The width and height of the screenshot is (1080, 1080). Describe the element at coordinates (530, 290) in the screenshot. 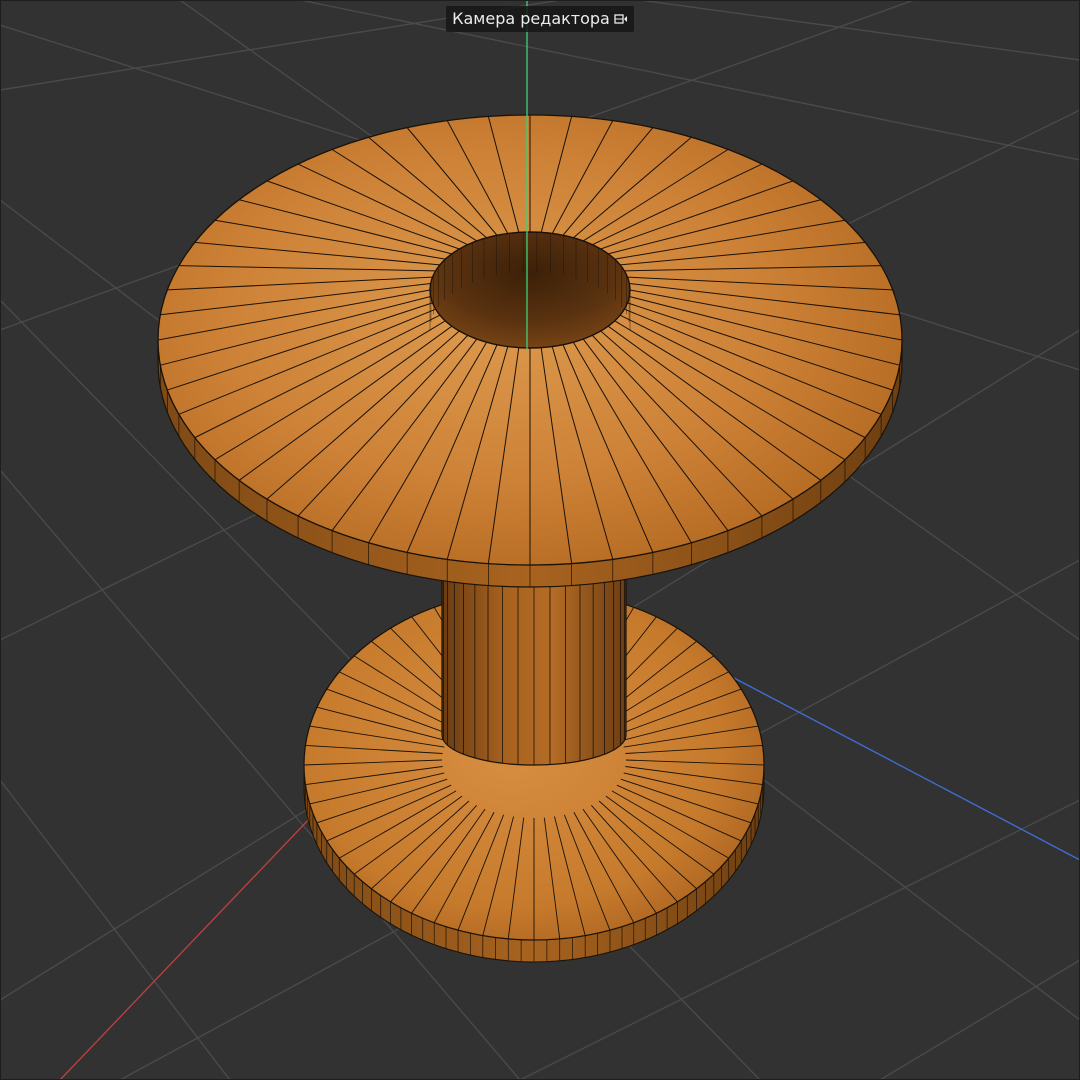

I see `spool-hole` at that location.